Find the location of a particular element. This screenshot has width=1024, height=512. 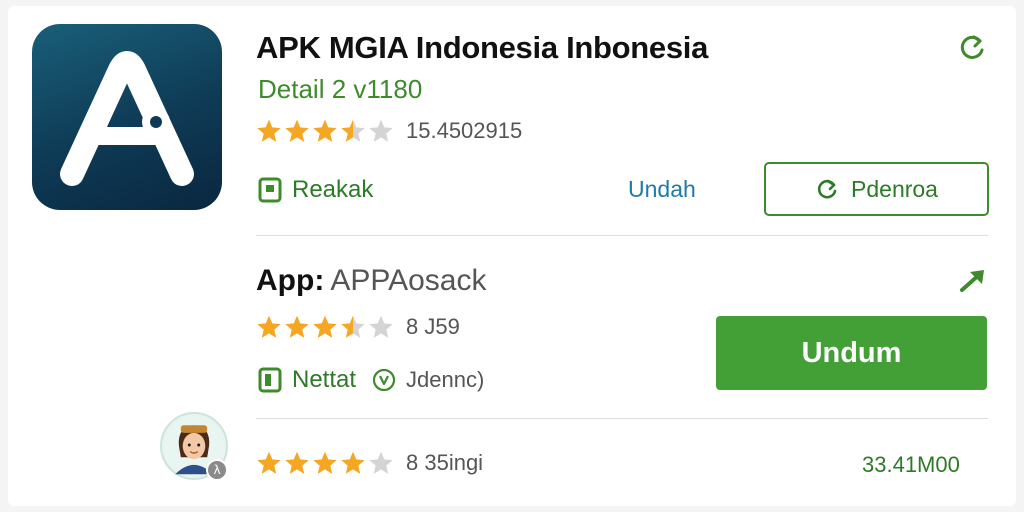

undah-link: Undah is located at coordinates (662, 189).